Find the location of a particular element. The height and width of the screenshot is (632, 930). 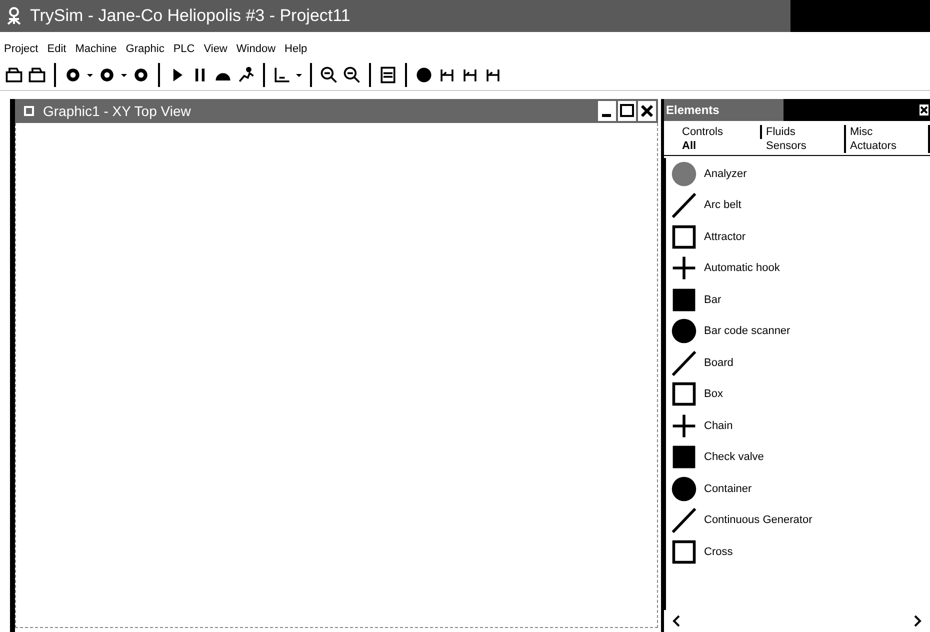

element-label: Box is located at coordinates (713, 394).